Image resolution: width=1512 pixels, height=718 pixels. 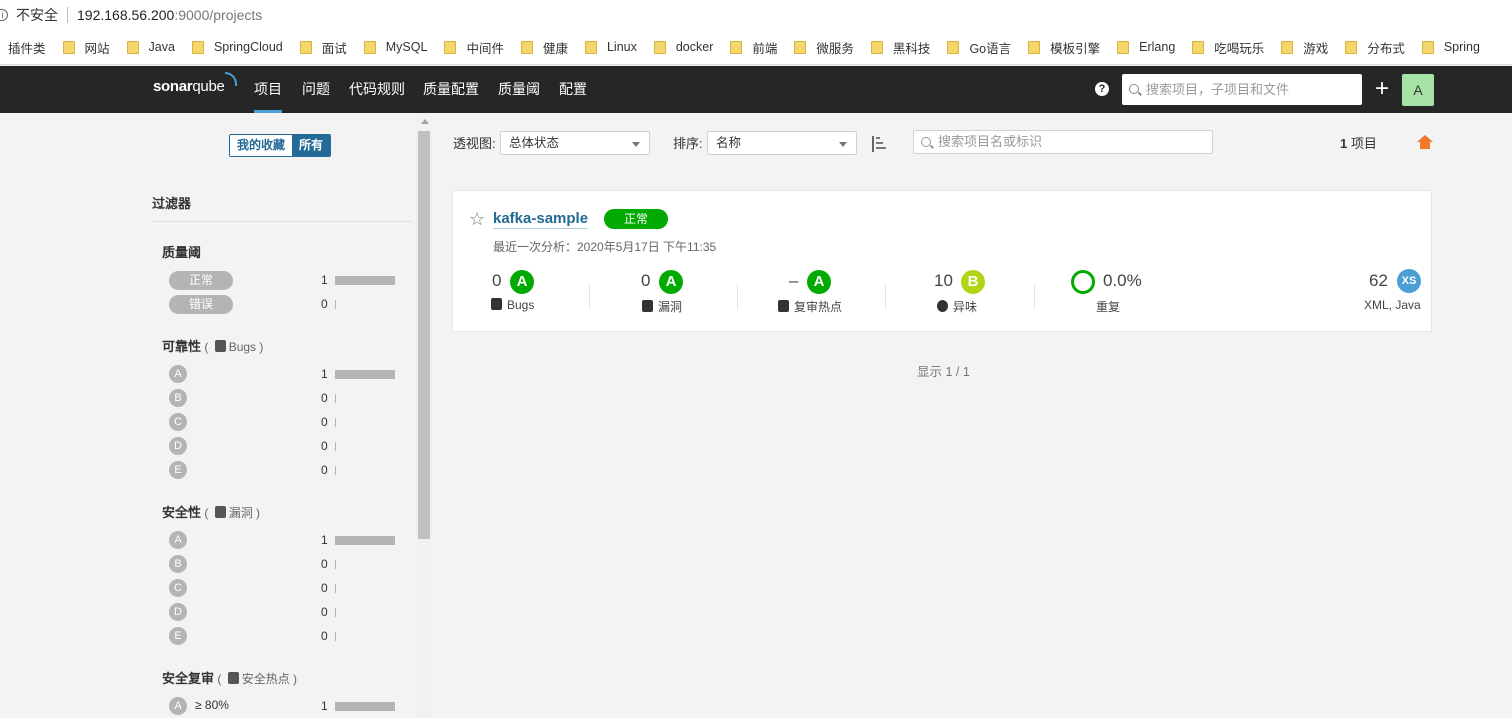 What do you see at coordinates (201, 280) in the screenshot?
I see `status-pill: 正常` at bounding box center [201, 280].